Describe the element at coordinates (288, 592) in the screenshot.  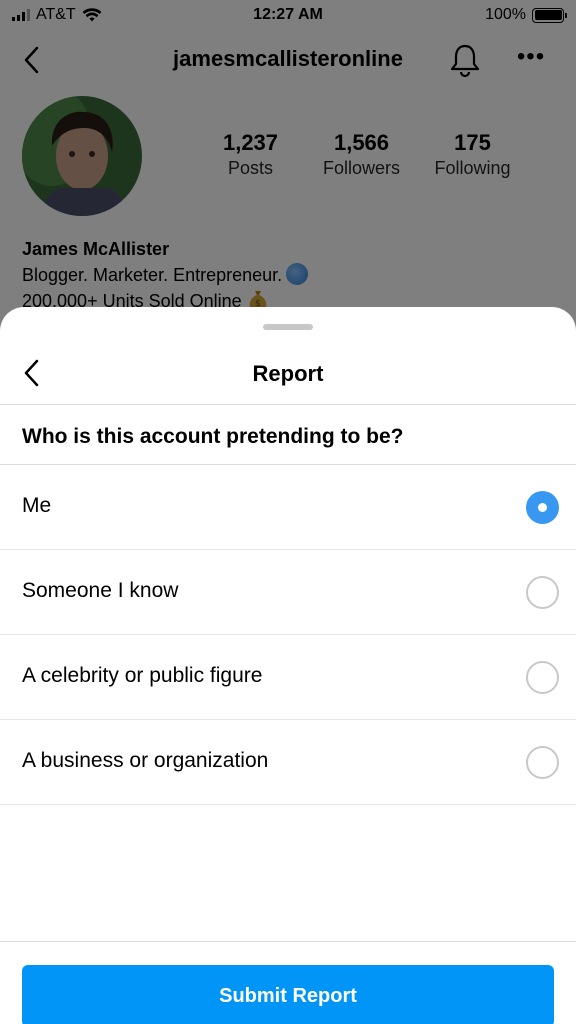
I see `option-someone-i-know: Someone I know` at that location.